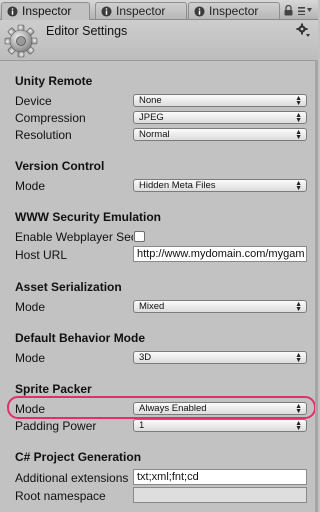 The image size is (320, 512). What do you see at coordinates (30, 186) in the screenshot?
I see `vc-mode-label: Mode` at bounding box center [30, 186].